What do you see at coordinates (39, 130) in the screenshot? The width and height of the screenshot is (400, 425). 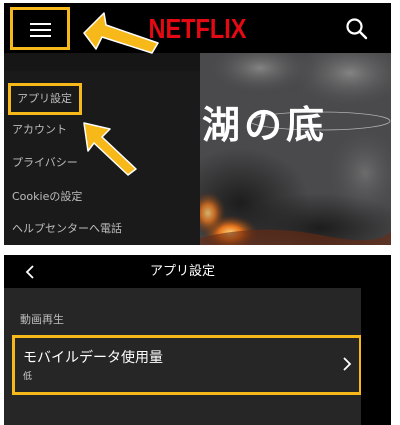 I see `drawer-item-account: アカウント` at bounding box center [39, 130].